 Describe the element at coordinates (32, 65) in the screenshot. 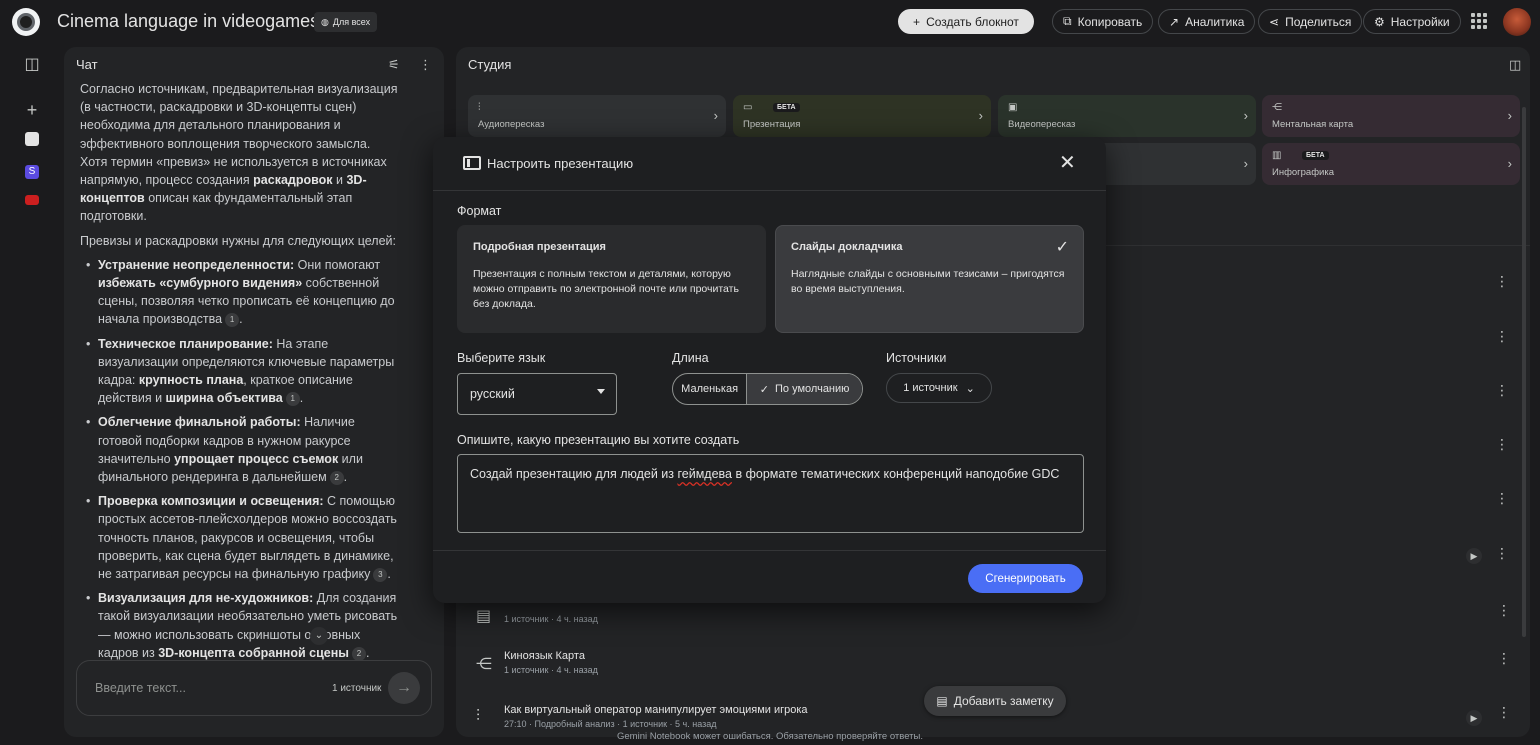

I see `expand-sources-icon: ◫` at that location.